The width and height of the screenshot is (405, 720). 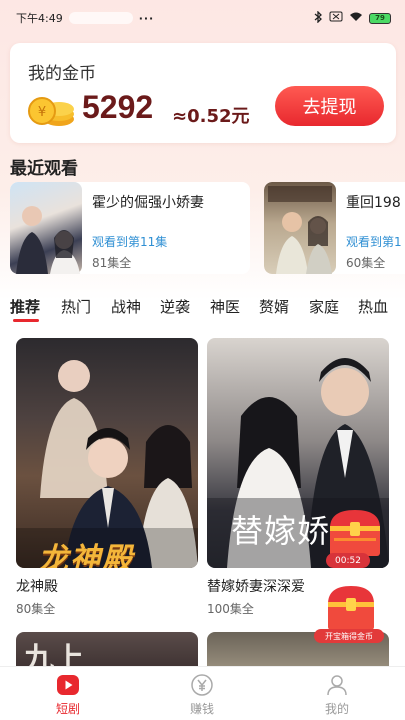 What do you see at coordinates (274, 306) in the screenshot?
I see `tab-son-in-law: 赘婿` at bounding box center [274, 306].